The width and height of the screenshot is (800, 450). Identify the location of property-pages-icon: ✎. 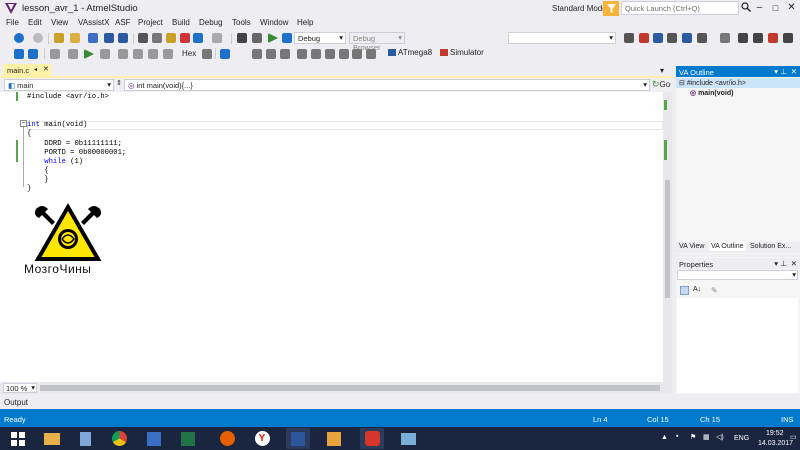
(714, 290).